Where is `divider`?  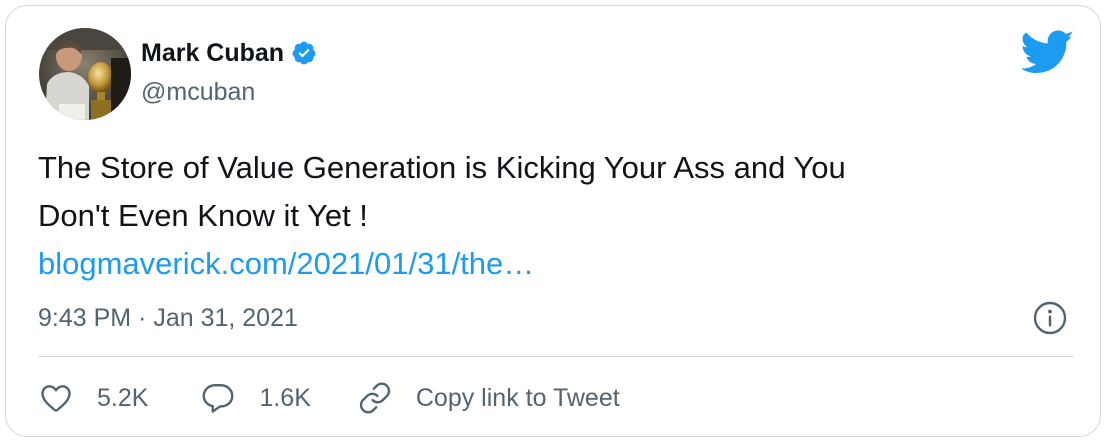 divider is located at coordinates (556, 356).